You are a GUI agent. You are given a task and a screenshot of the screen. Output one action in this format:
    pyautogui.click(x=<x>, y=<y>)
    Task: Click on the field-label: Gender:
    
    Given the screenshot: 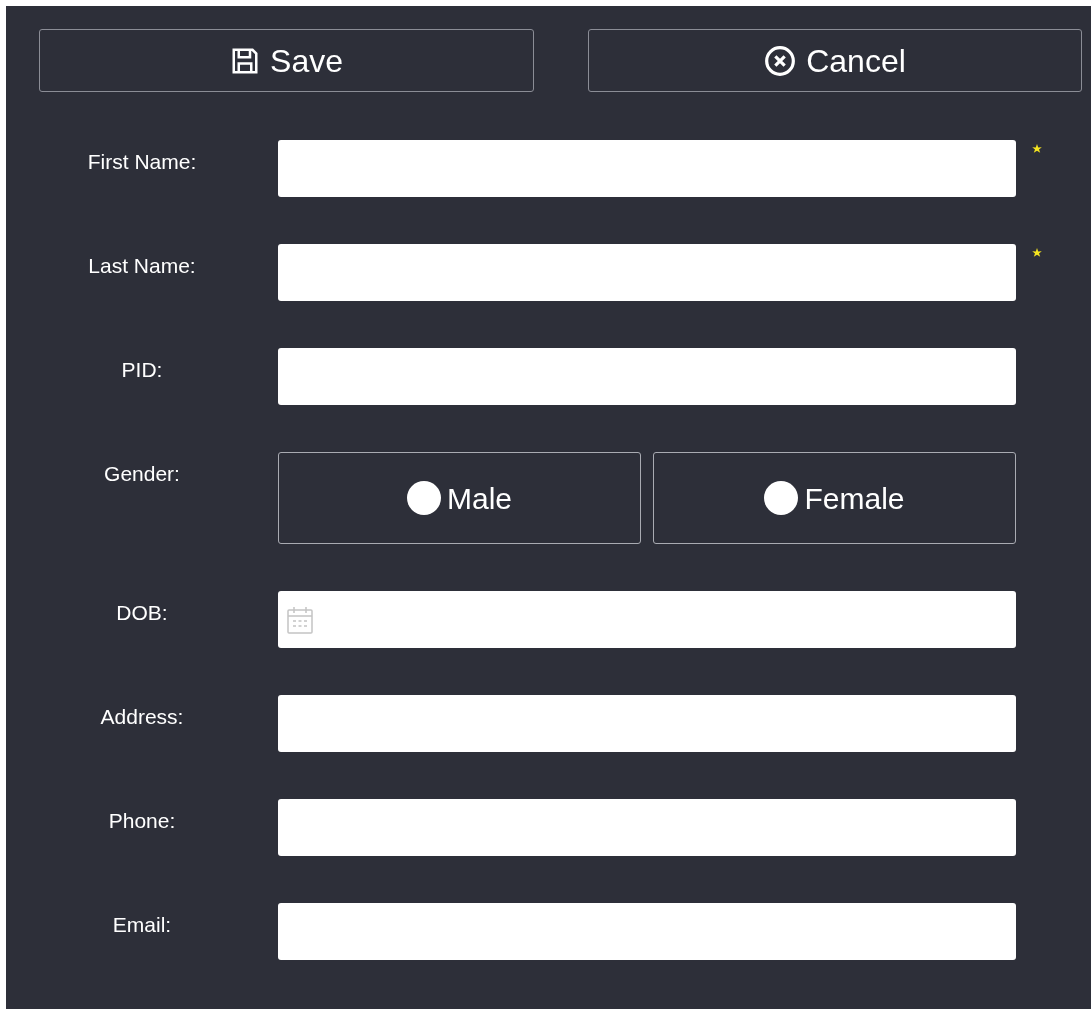 What is the action you would take?
    pyautogui.click(x=142, y=474)
    